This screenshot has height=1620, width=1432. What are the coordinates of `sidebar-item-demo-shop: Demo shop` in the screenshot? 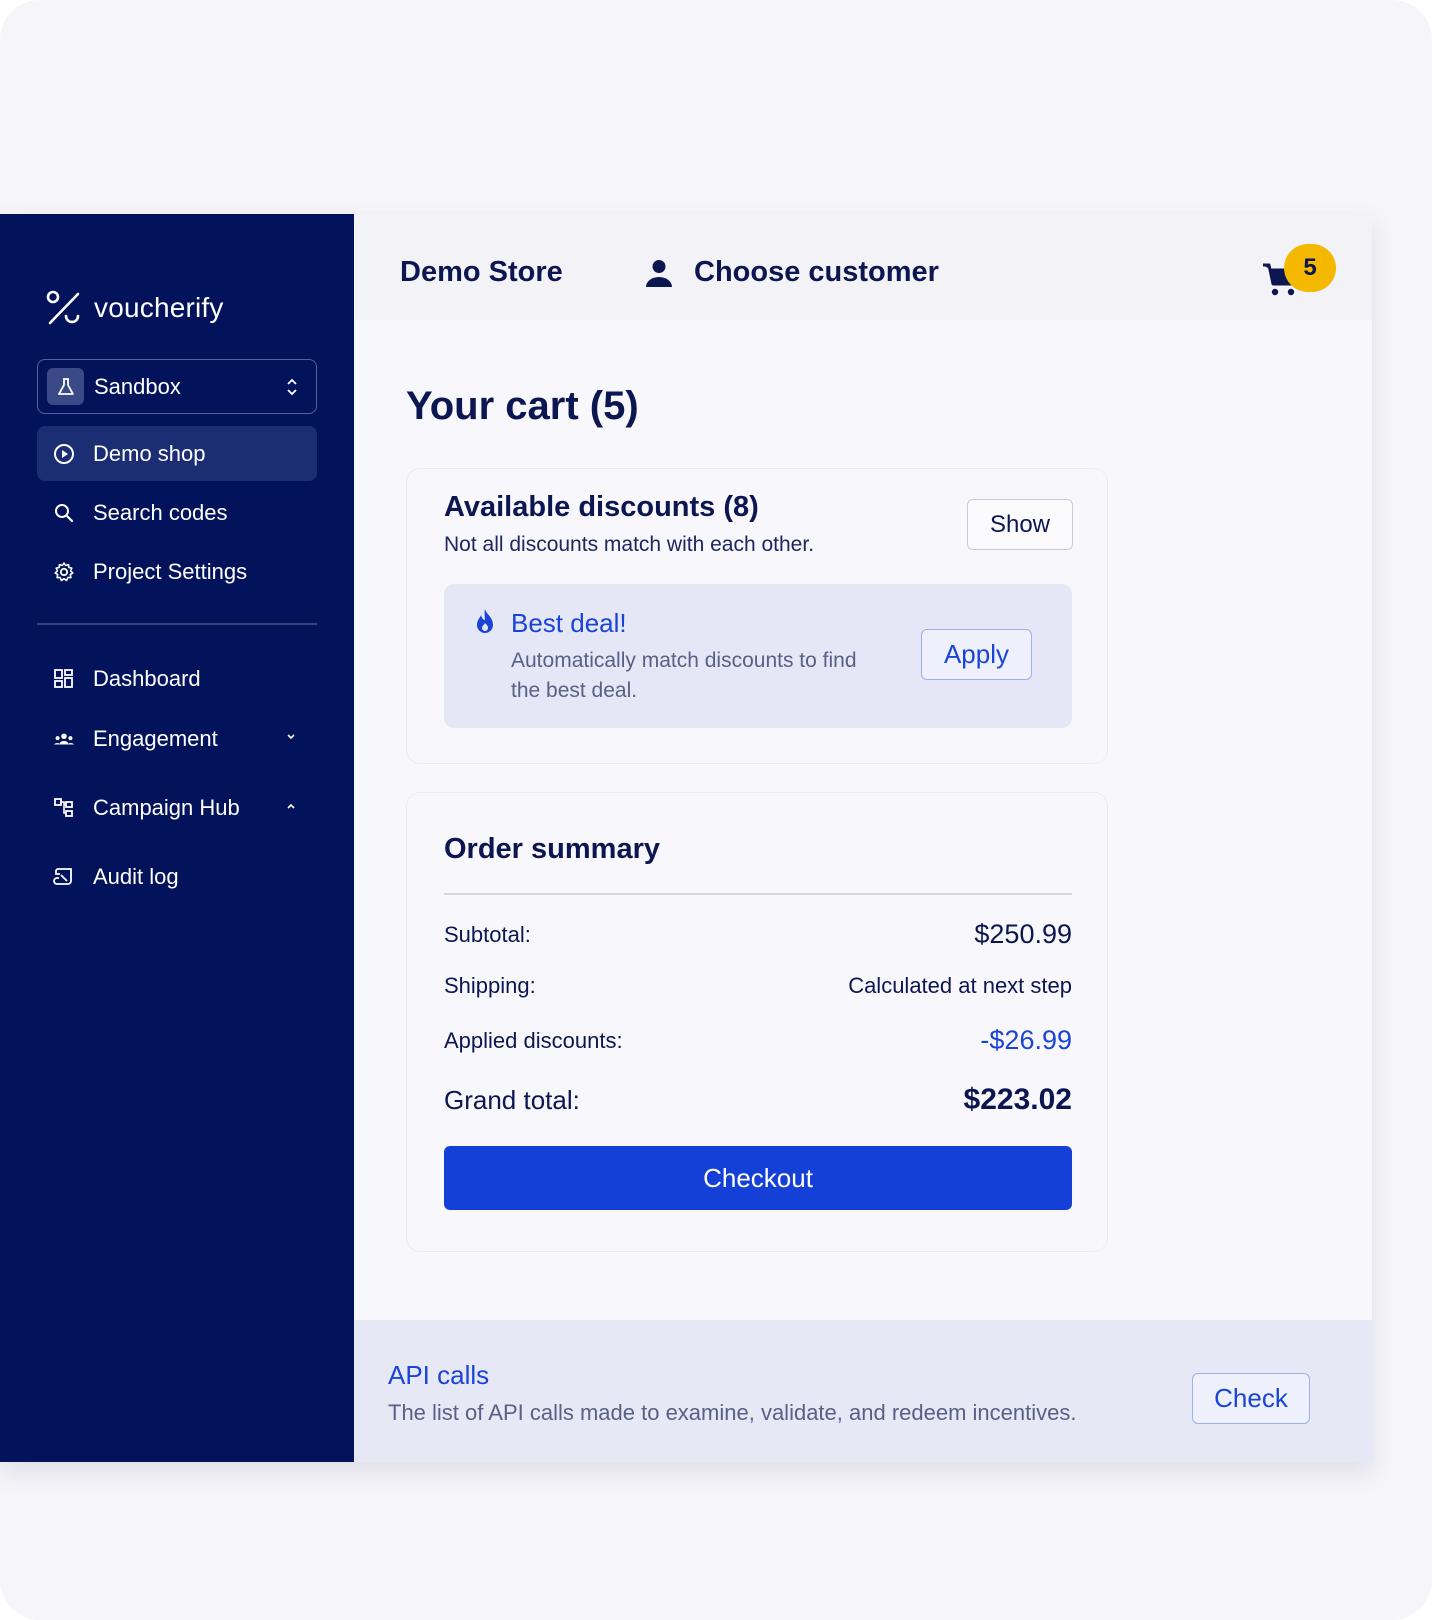 It's located at (177, 453).